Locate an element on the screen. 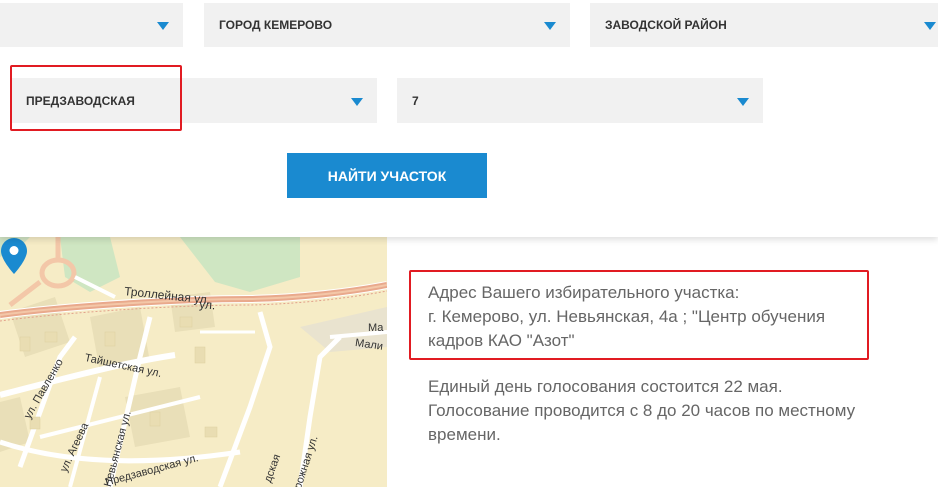 The height and width of the screenshot is (487, 938). city-select-value: ГОРОД КЕМЕРОВО is located at coordinates (276, 25).